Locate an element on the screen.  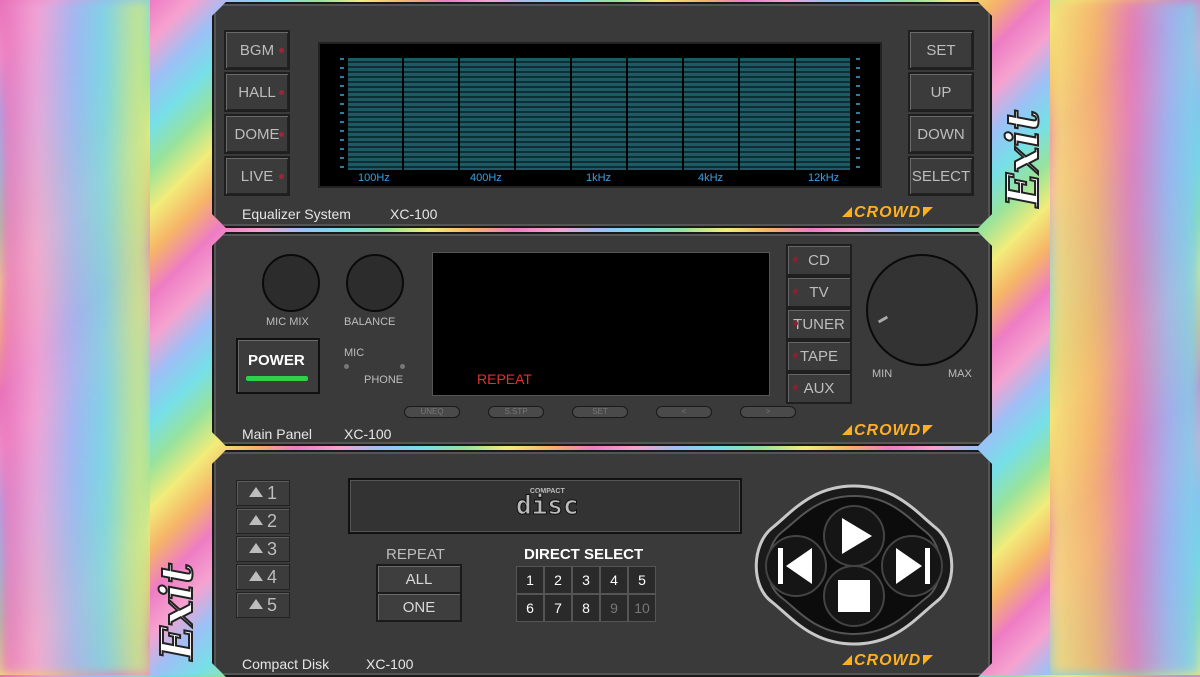
compact-disc-logo: COMPACT disc is located at coordinates (547, 504).